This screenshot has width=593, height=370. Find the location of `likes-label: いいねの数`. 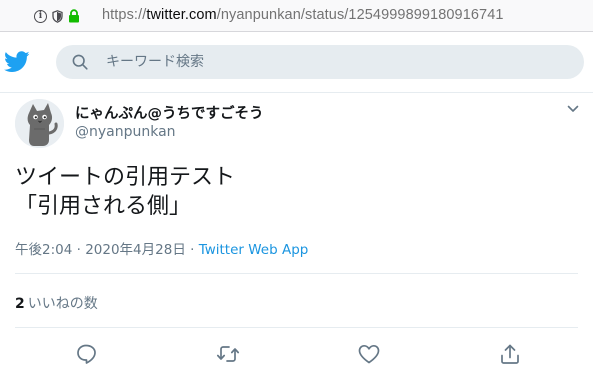

likes-label: いいねの数 is located at coordinates (62, 304).